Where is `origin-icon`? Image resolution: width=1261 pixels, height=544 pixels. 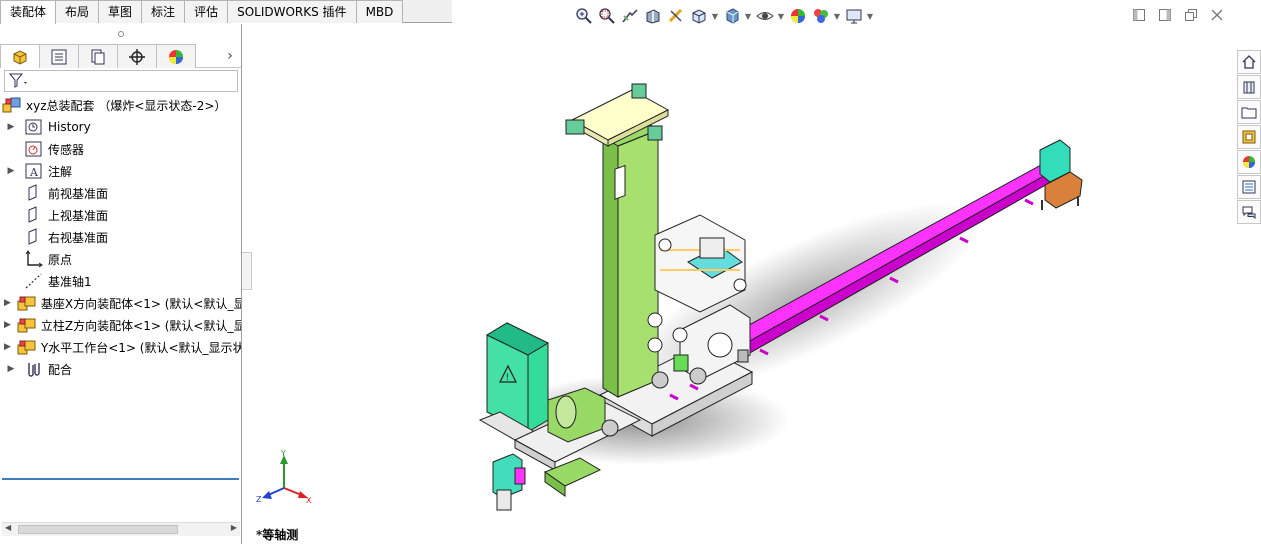 origin-icon is located at coordinates (34, 259).